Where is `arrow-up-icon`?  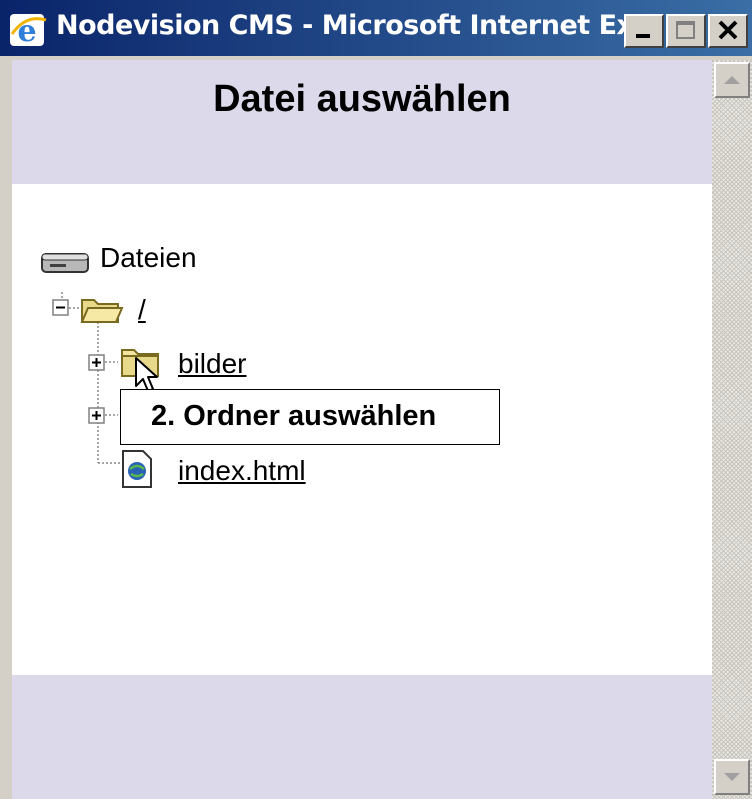 arrow-up-icon is located at coordinates (732, 80).